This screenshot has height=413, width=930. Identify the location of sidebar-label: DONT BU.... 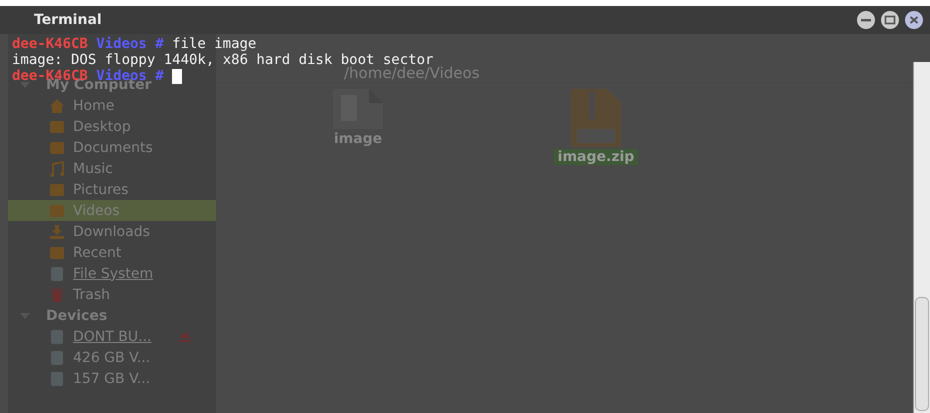
(112, 336).